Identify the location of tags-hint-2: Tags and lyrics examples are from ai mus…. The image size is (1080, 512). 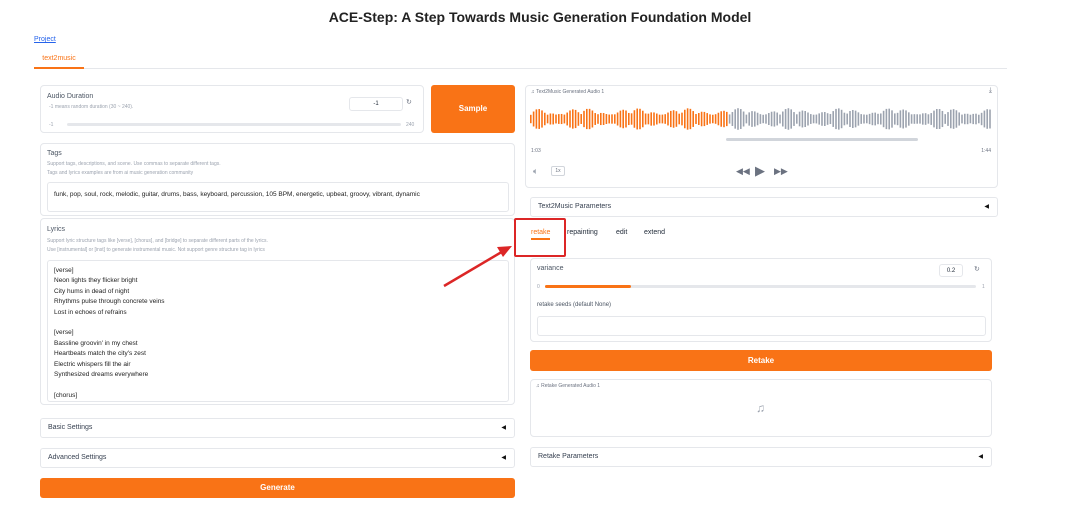
(120, 173).